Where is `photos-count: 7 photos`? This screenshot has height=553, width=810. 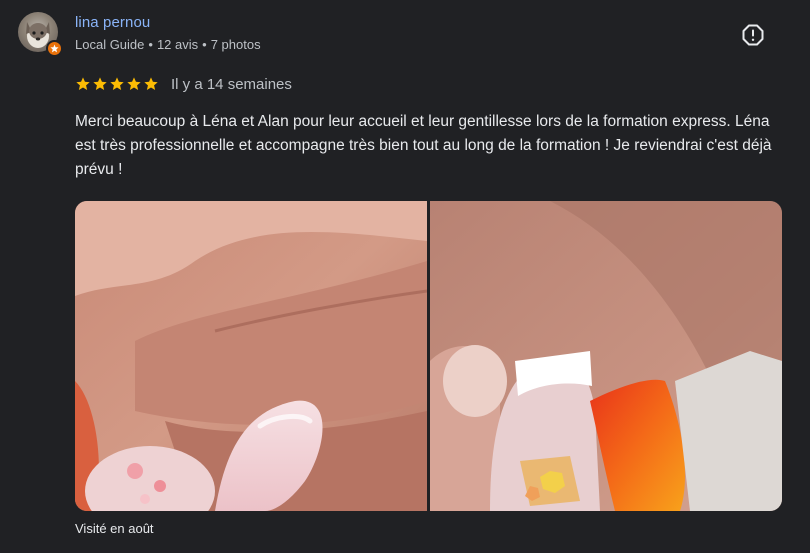 photos-count: 7 photos is located at coordinates (235, 44).